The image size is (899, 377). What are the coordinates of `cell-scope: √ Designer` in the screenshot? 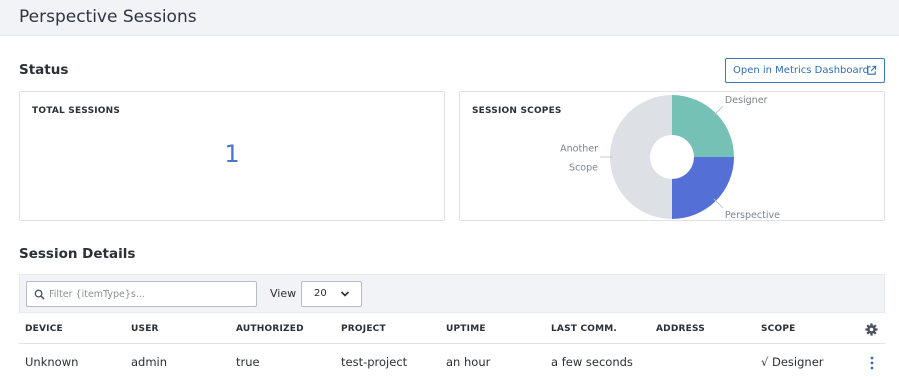 It's located at (792, 362).